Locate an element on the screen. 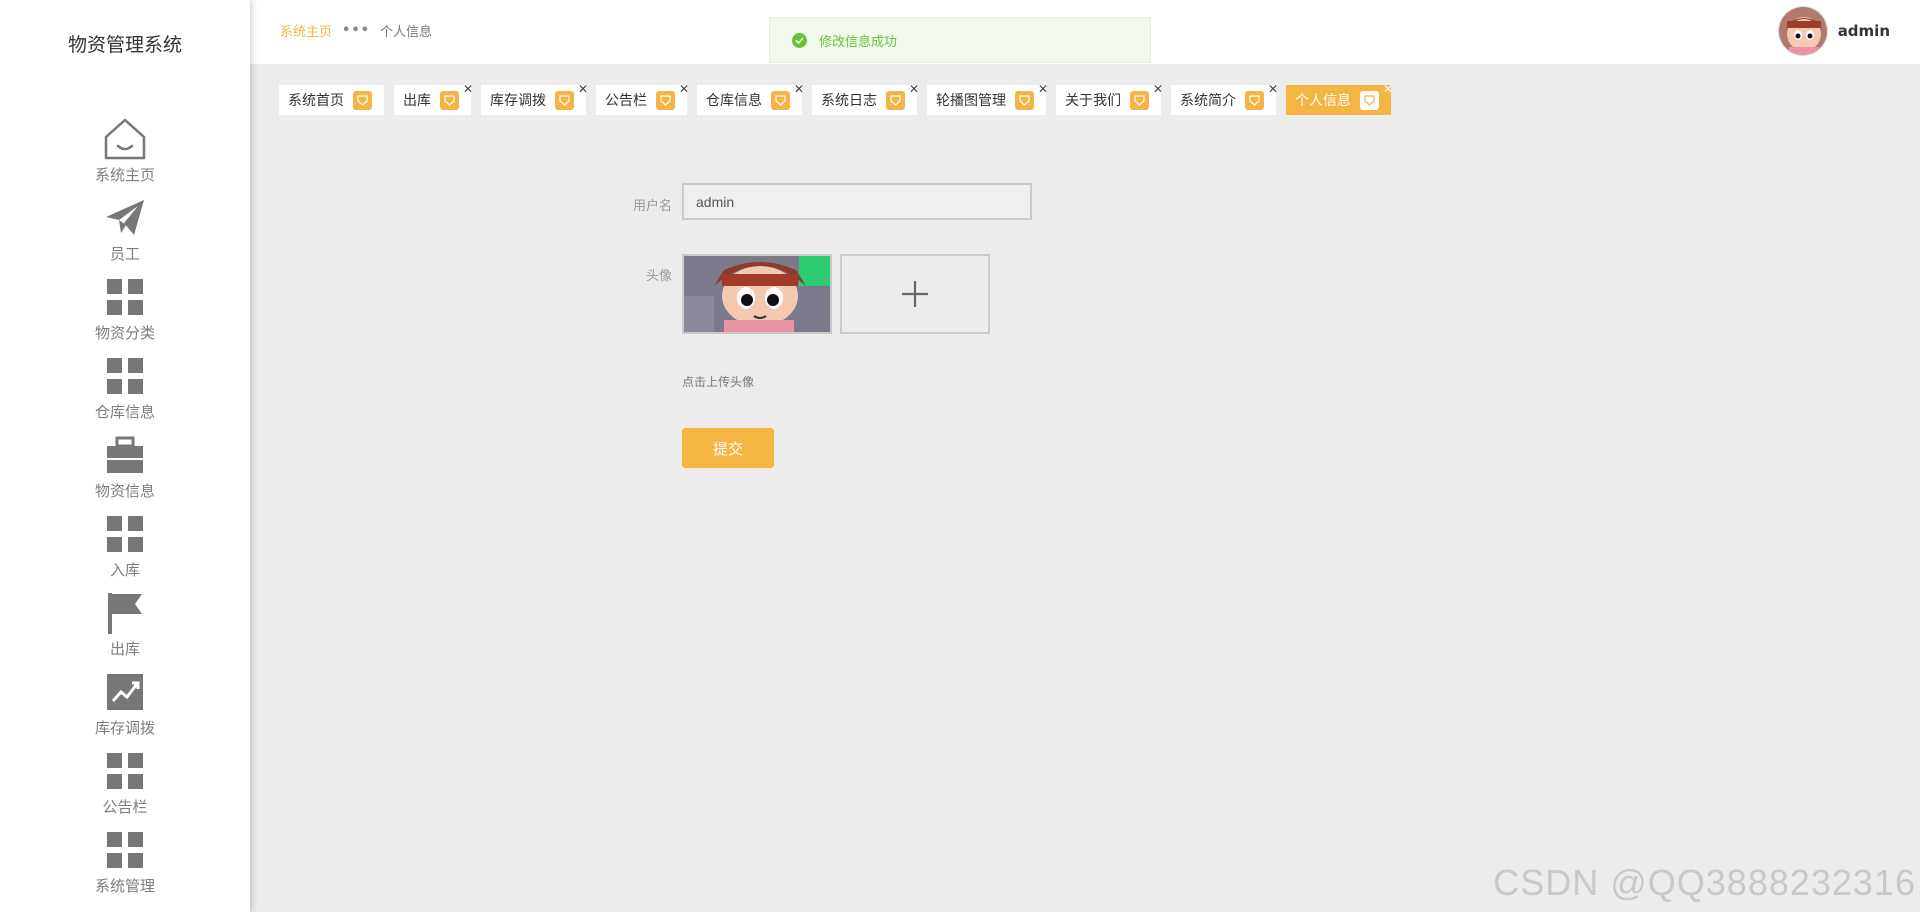 The image size is (1920, 912). tab-label: 仓库信息 is located at coordinates (734, 101).